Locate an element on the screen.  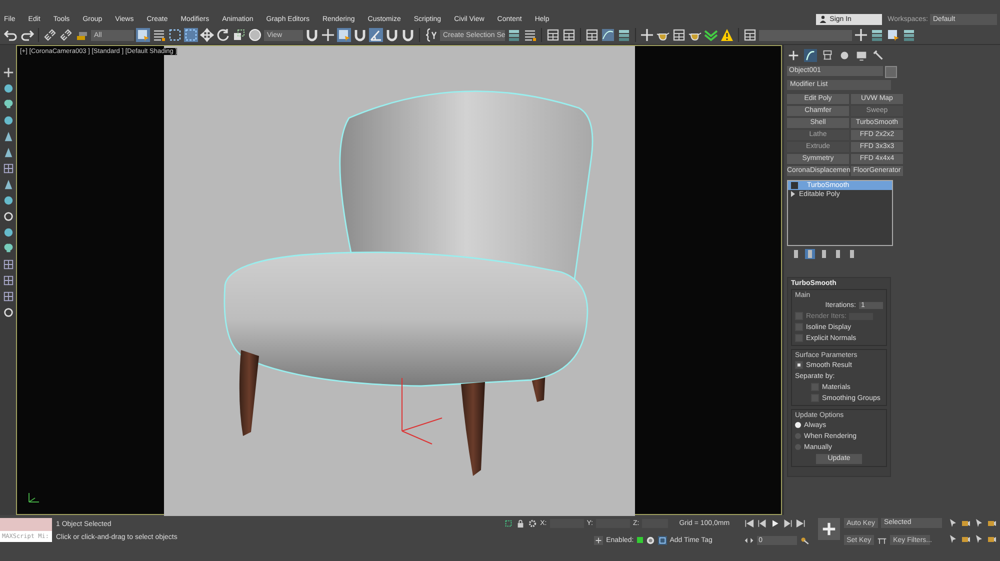
gear-icon is located at coordinates (533, 523).